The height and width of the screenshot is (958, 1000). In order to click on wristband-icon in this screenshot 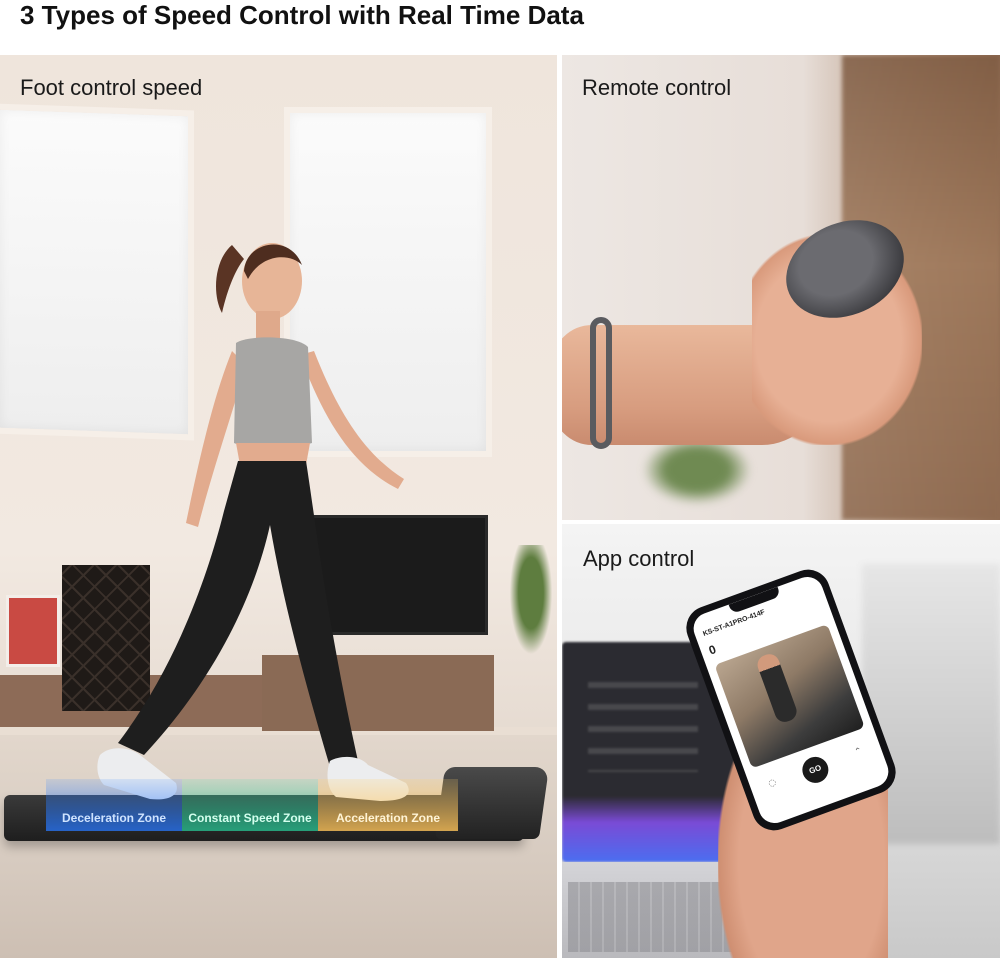, I will do `click(601, 383)`.